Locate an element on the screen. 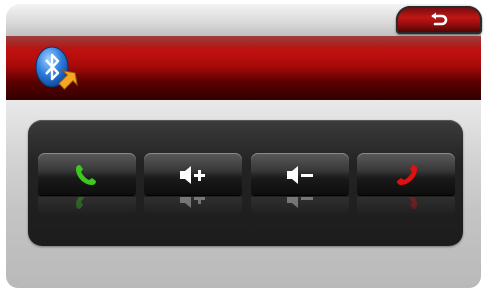 This screenshot has height=294, width=487. phone-hangup-icon is located at coordinates (407, 175).